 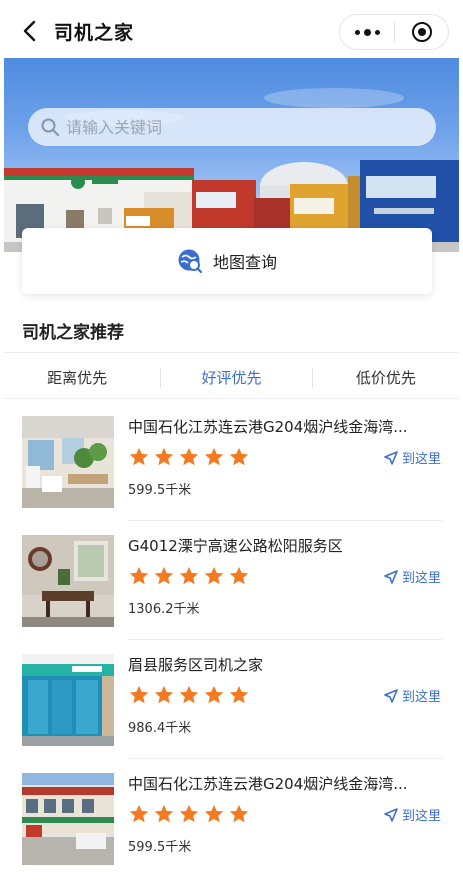 What do you see at coordinates (231, 352) in the screenshot?
I see `section-divider` at bounding box center [231, 352].